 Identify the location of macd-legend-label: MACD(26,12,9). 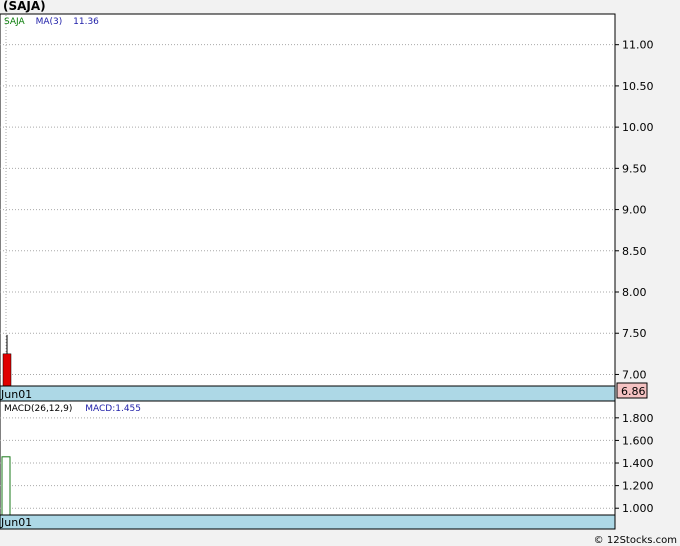
(38, 409).